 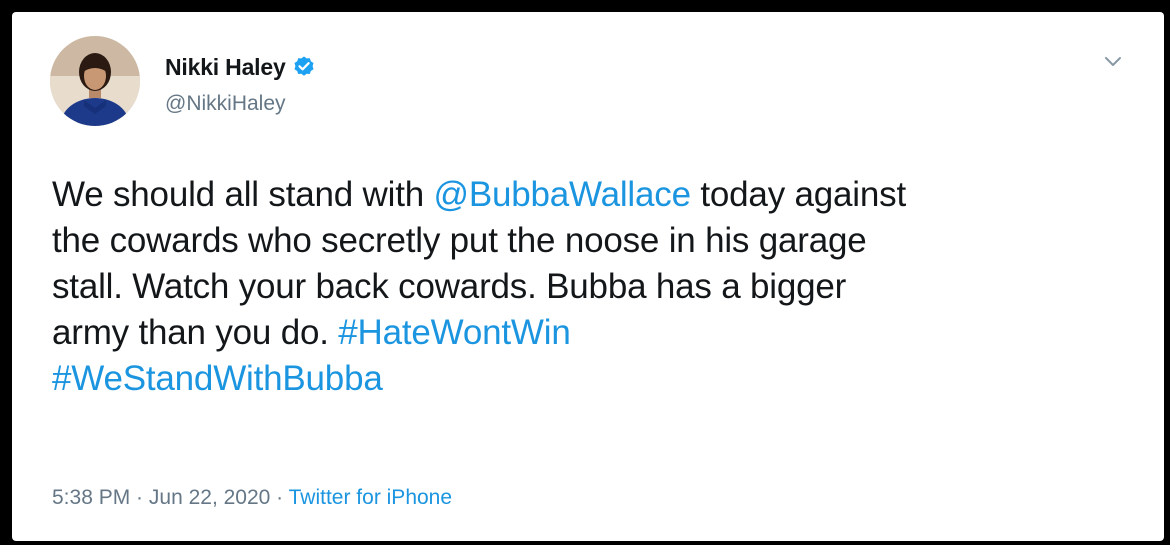 What do you see at coordinates (563, 194) in the screenshot?
I see `mention-link: @BubbaWallace` at bounding box center [563, 194].